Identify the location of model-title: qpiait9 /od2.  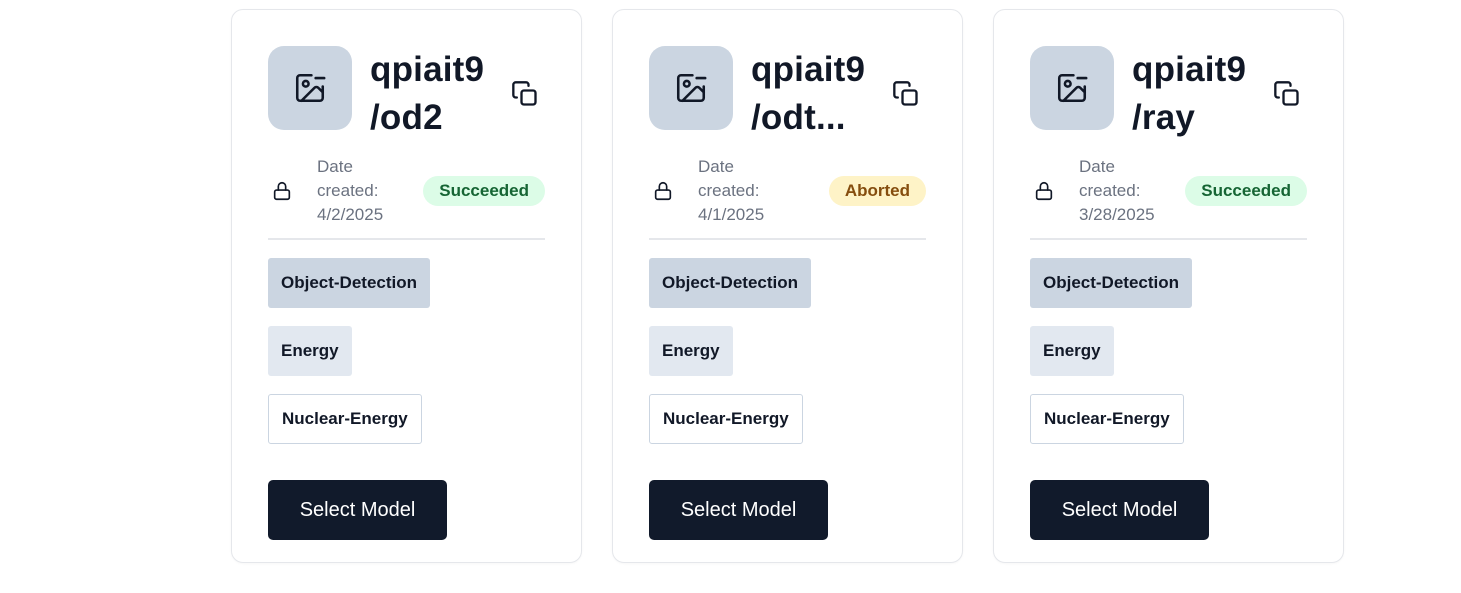
(435, 94).